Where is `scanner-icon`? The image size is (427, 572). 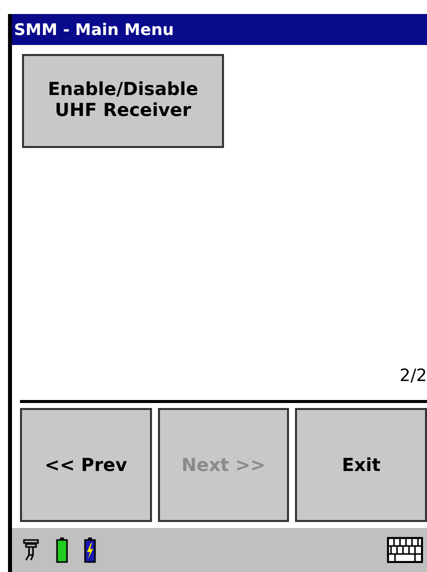 scanner-icon is located at coordinates (31, 550).